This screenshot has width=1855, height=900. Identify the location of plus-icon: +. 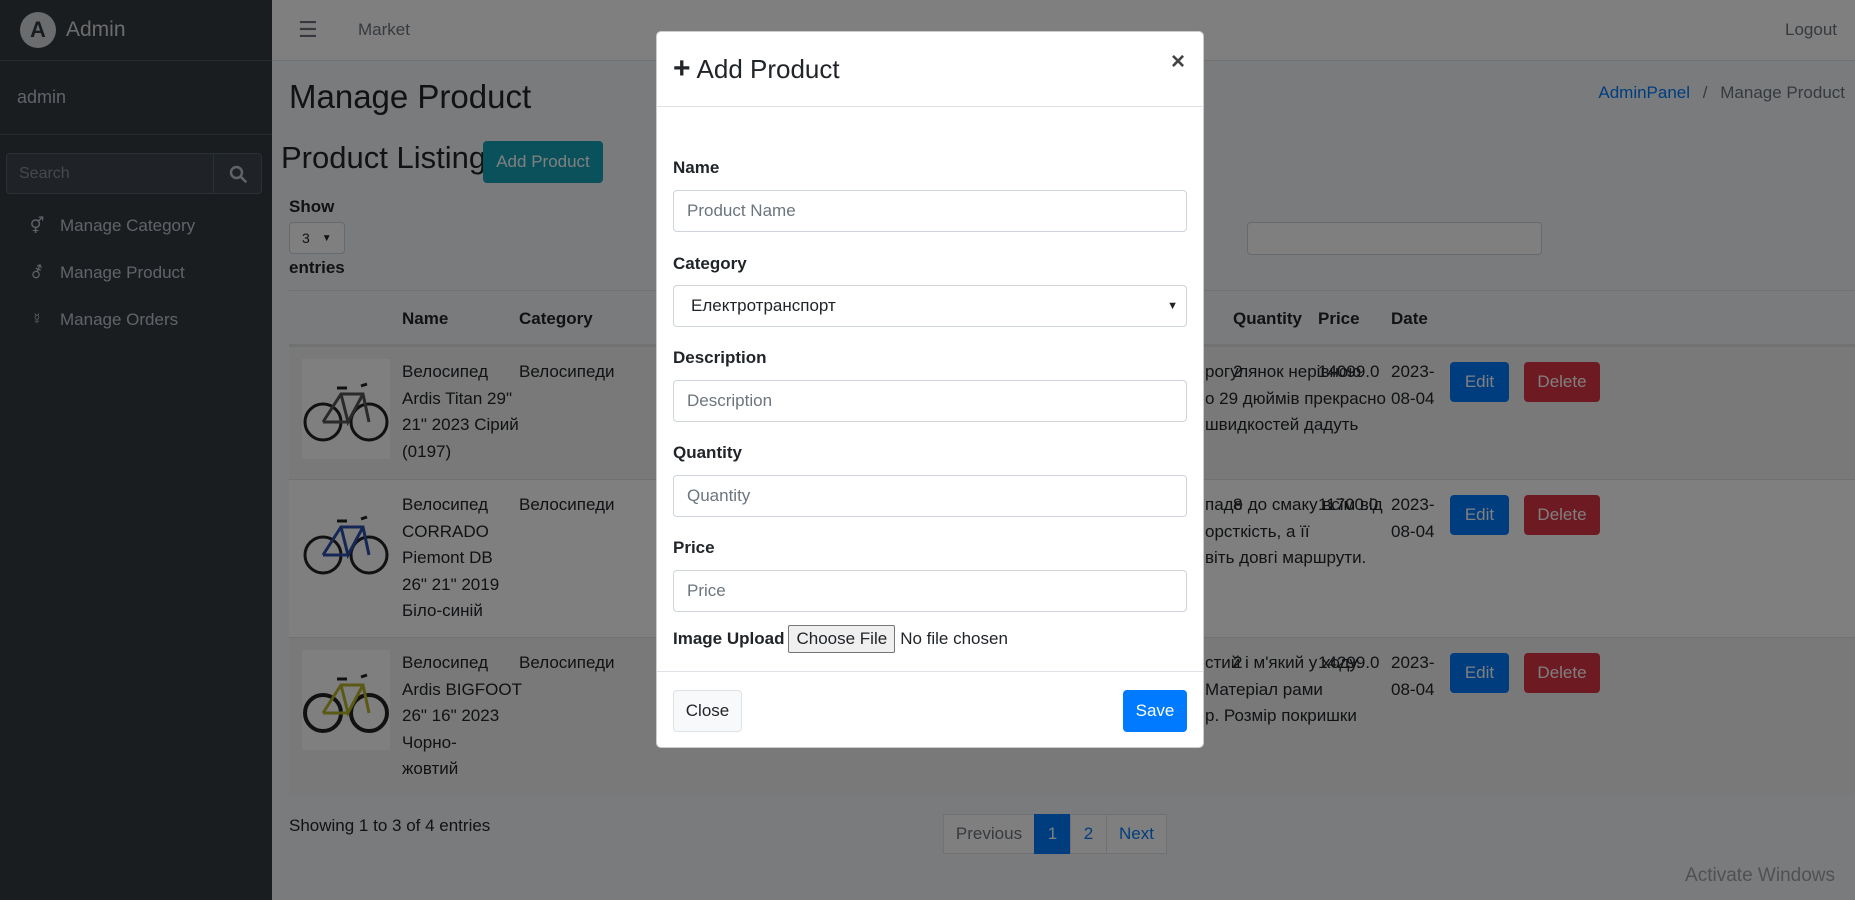
(682, 68).